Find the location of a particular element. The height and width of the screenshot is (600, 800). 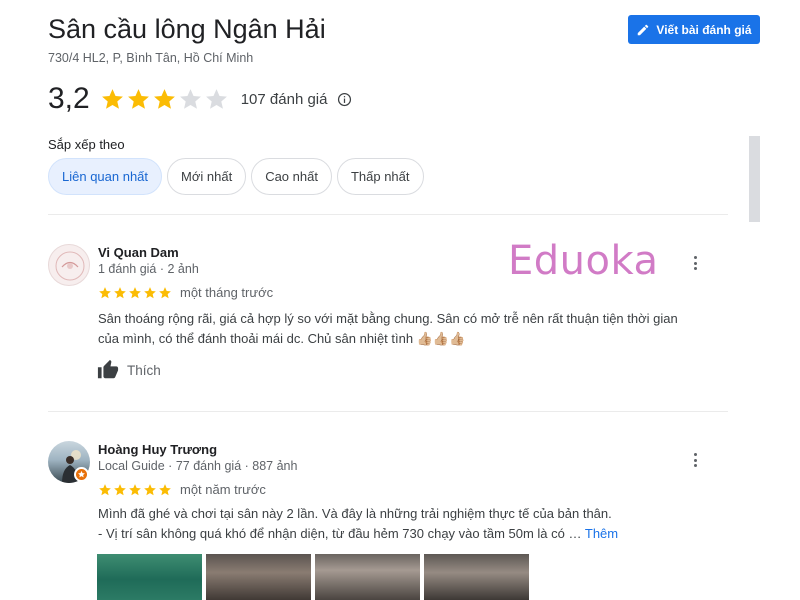

scrollbar-thumb is located at coordinates (754, 179).